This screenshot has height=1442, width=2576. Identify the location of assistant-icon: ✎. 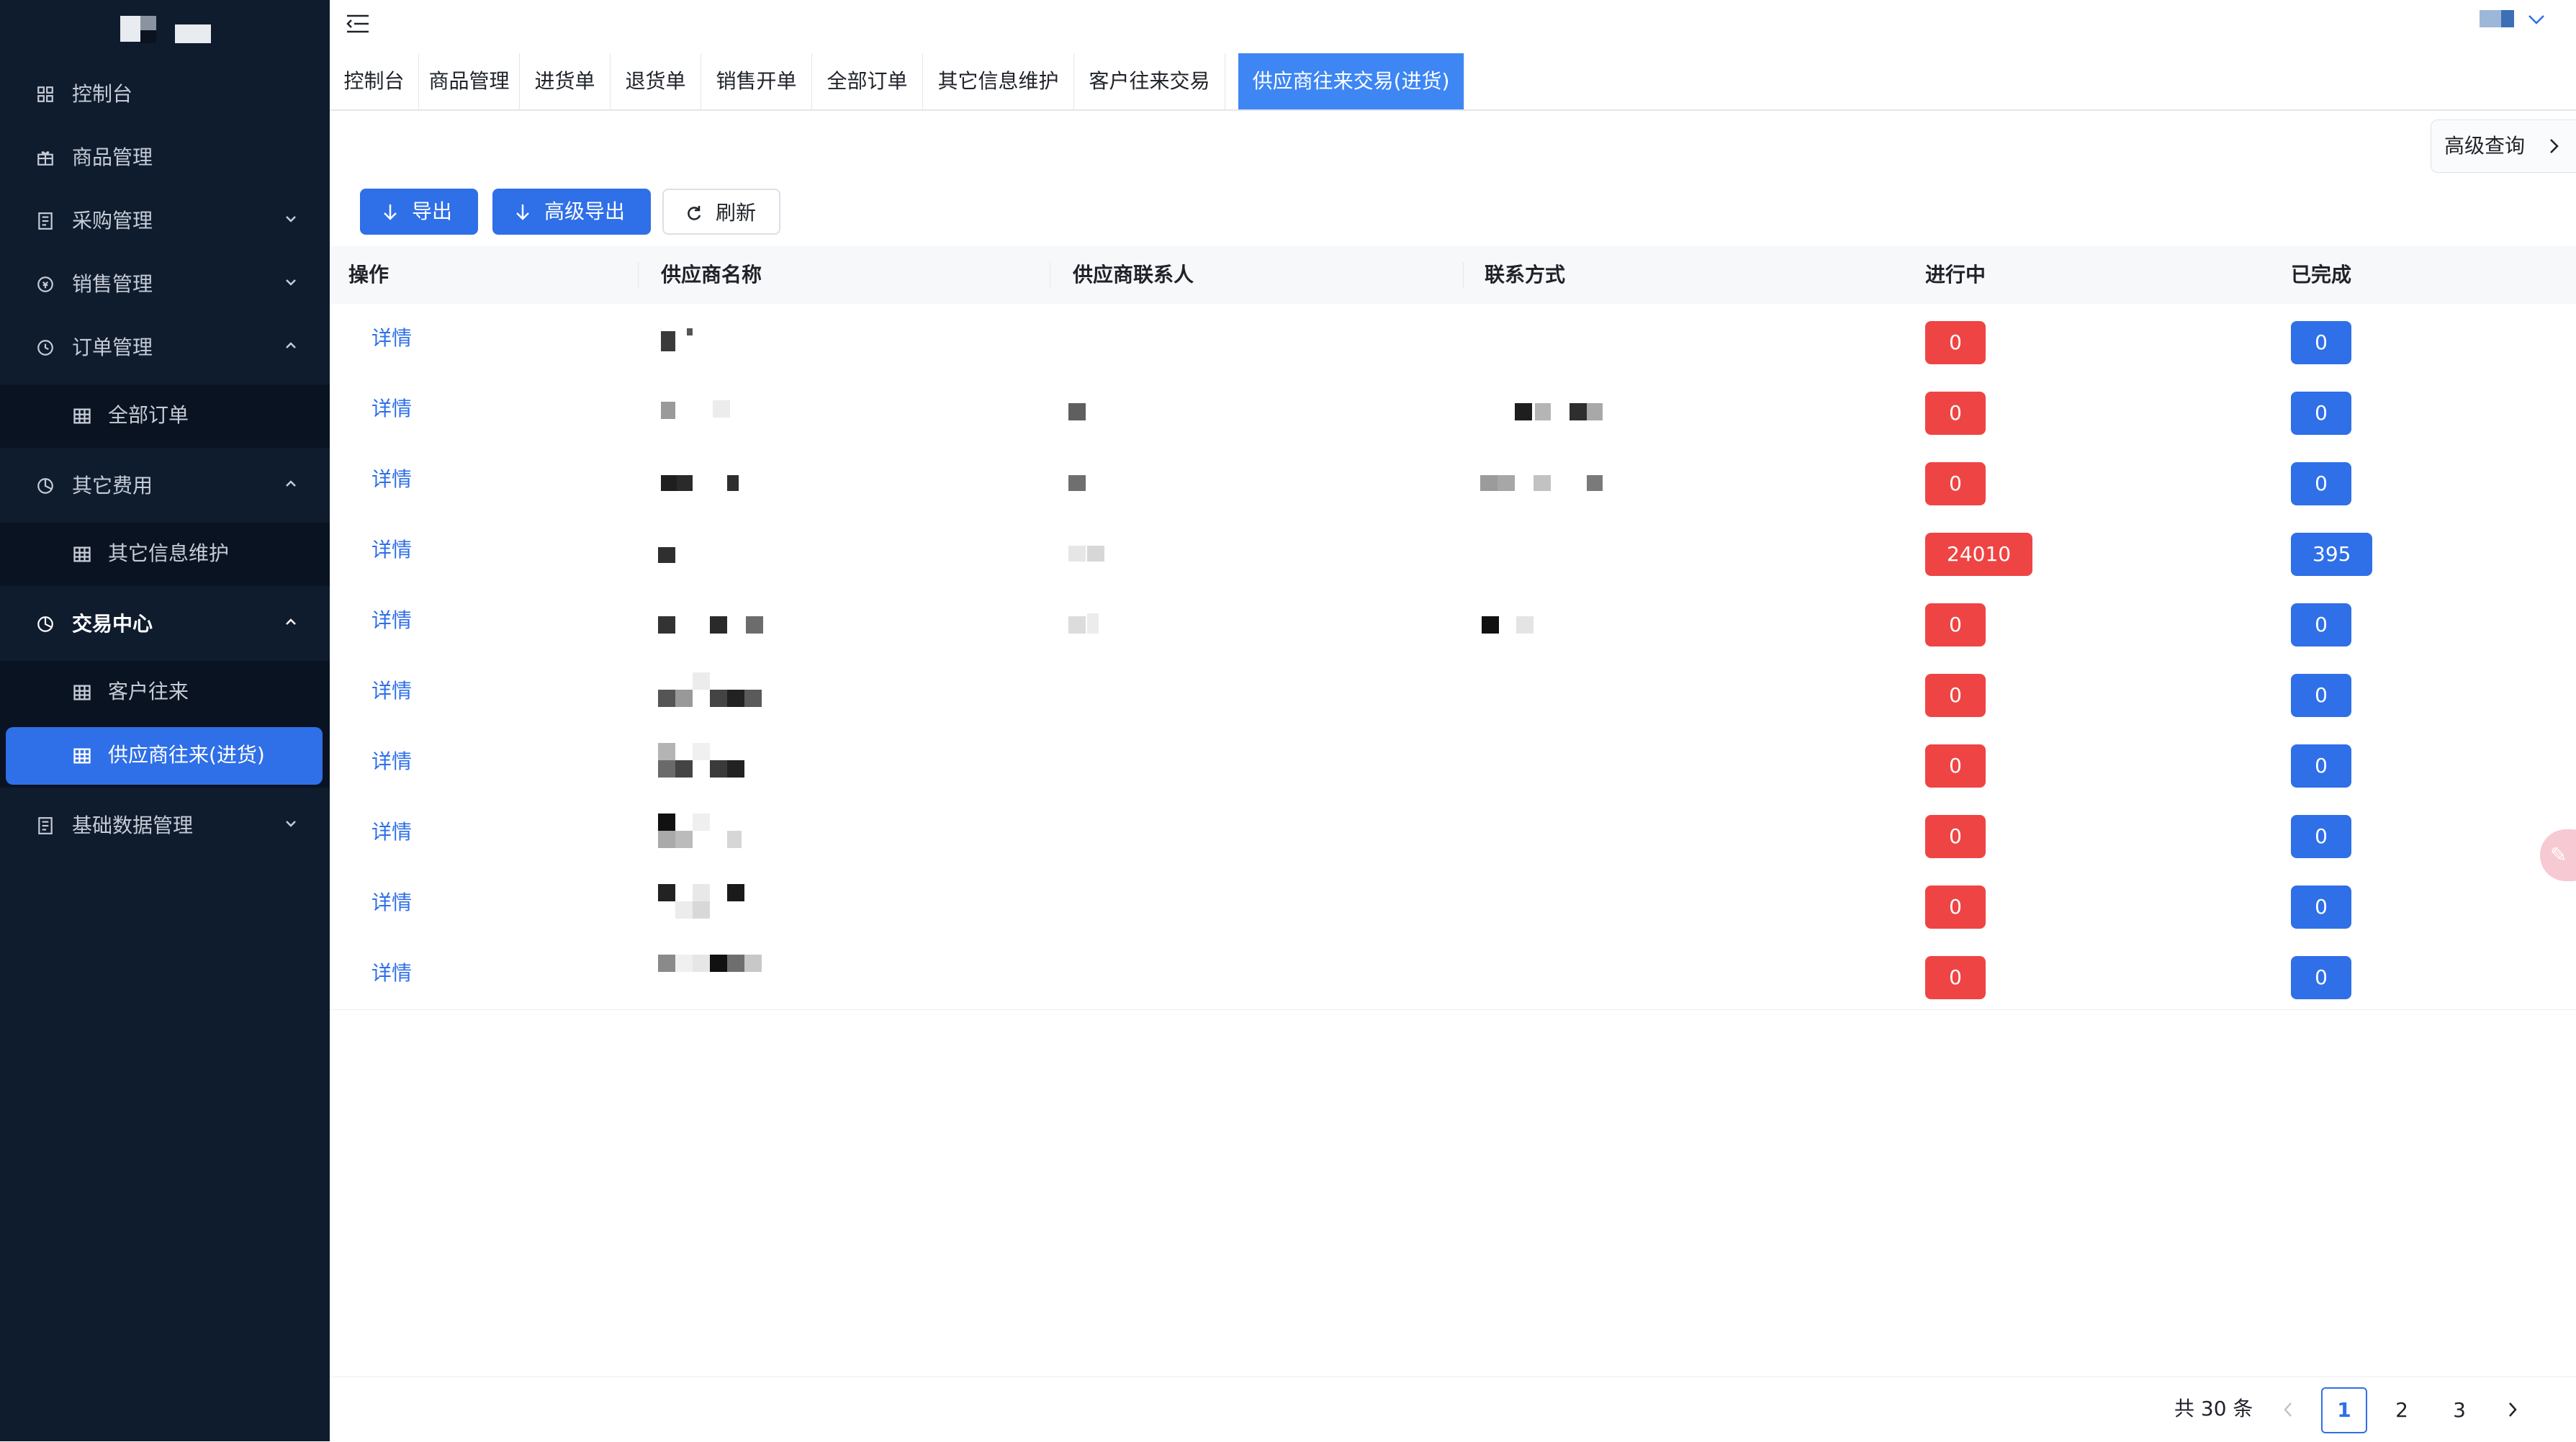
(2558, 855).